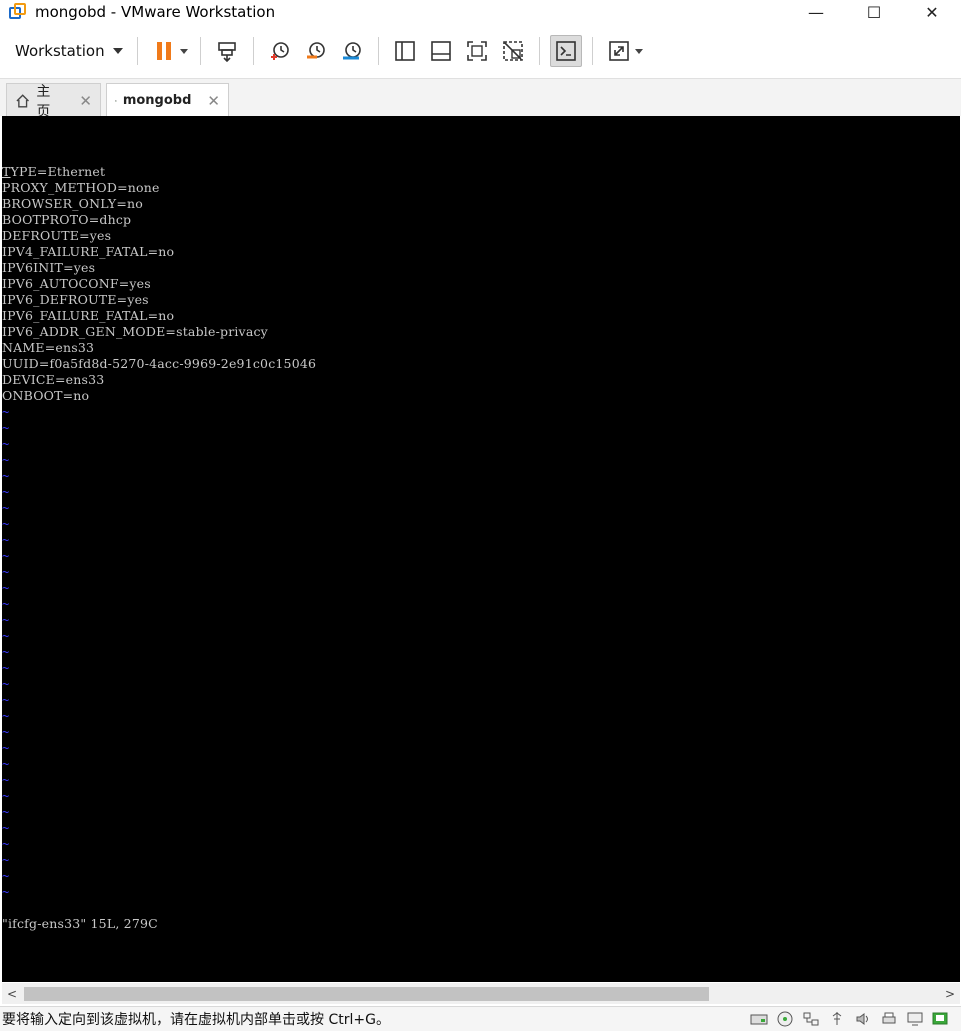 This screenshot has width=961, height=1031. What do you see at coordinates (863, 1019) in the screenshot?
I see `sound-icon` at bounding box center [863, 1019].